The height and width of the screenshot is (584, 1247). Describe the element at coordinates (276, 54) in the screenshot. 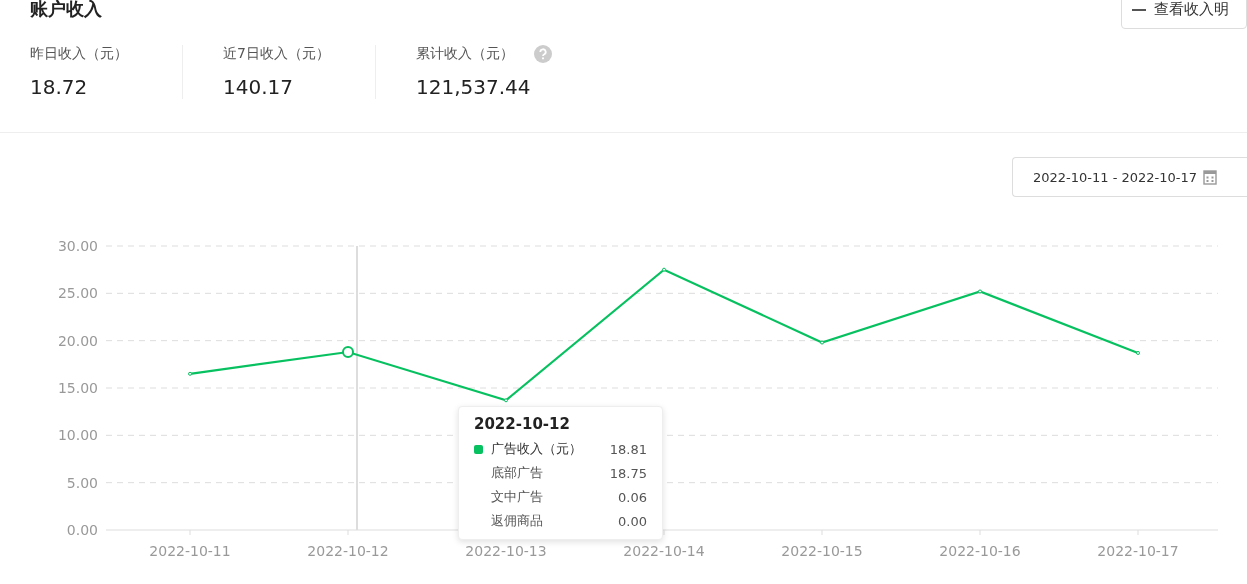

I see `stat-label: 近7日收入（元）` at that location.